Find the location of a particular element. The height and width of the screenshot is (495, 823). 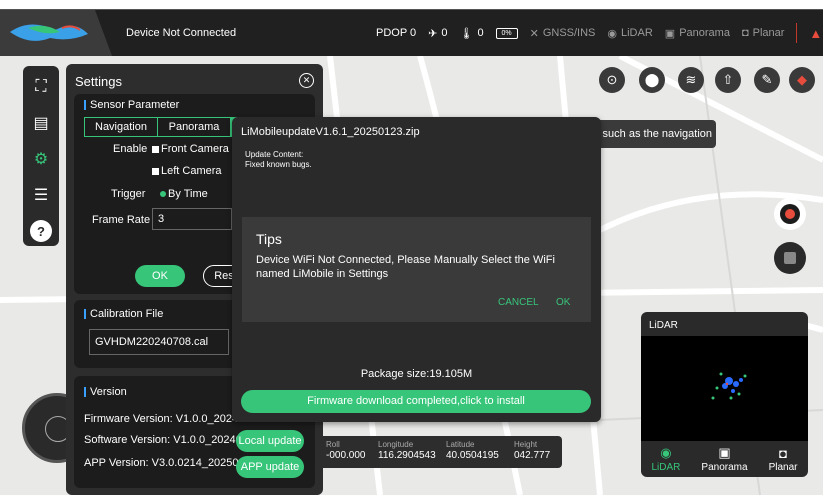

upload-button: ⇧ is located at coordinates (728, 80).